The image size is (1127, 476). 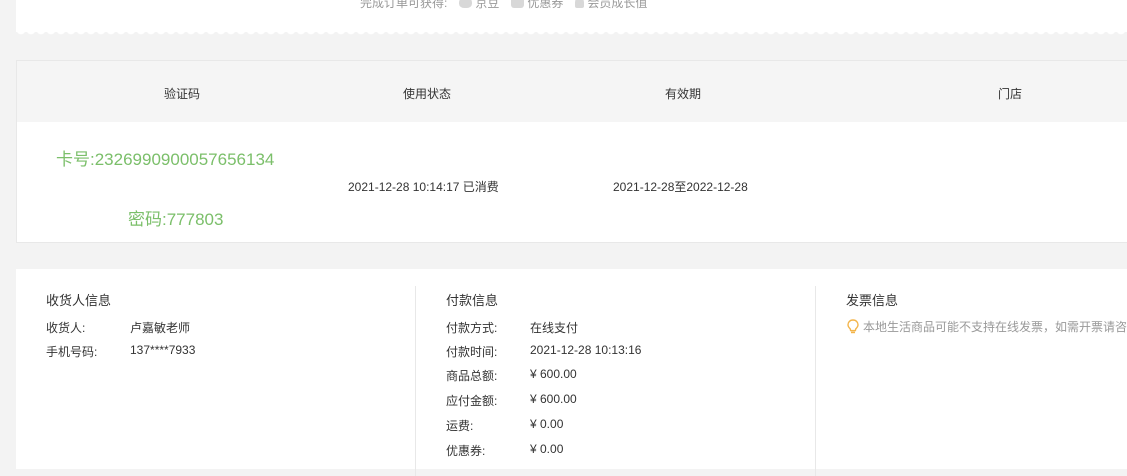 What do you see at coordinates (586, 350) in the screenshot?
I see `payment-time-value: 2021-12-28 10:13:16` at bounding box center [586, 350].